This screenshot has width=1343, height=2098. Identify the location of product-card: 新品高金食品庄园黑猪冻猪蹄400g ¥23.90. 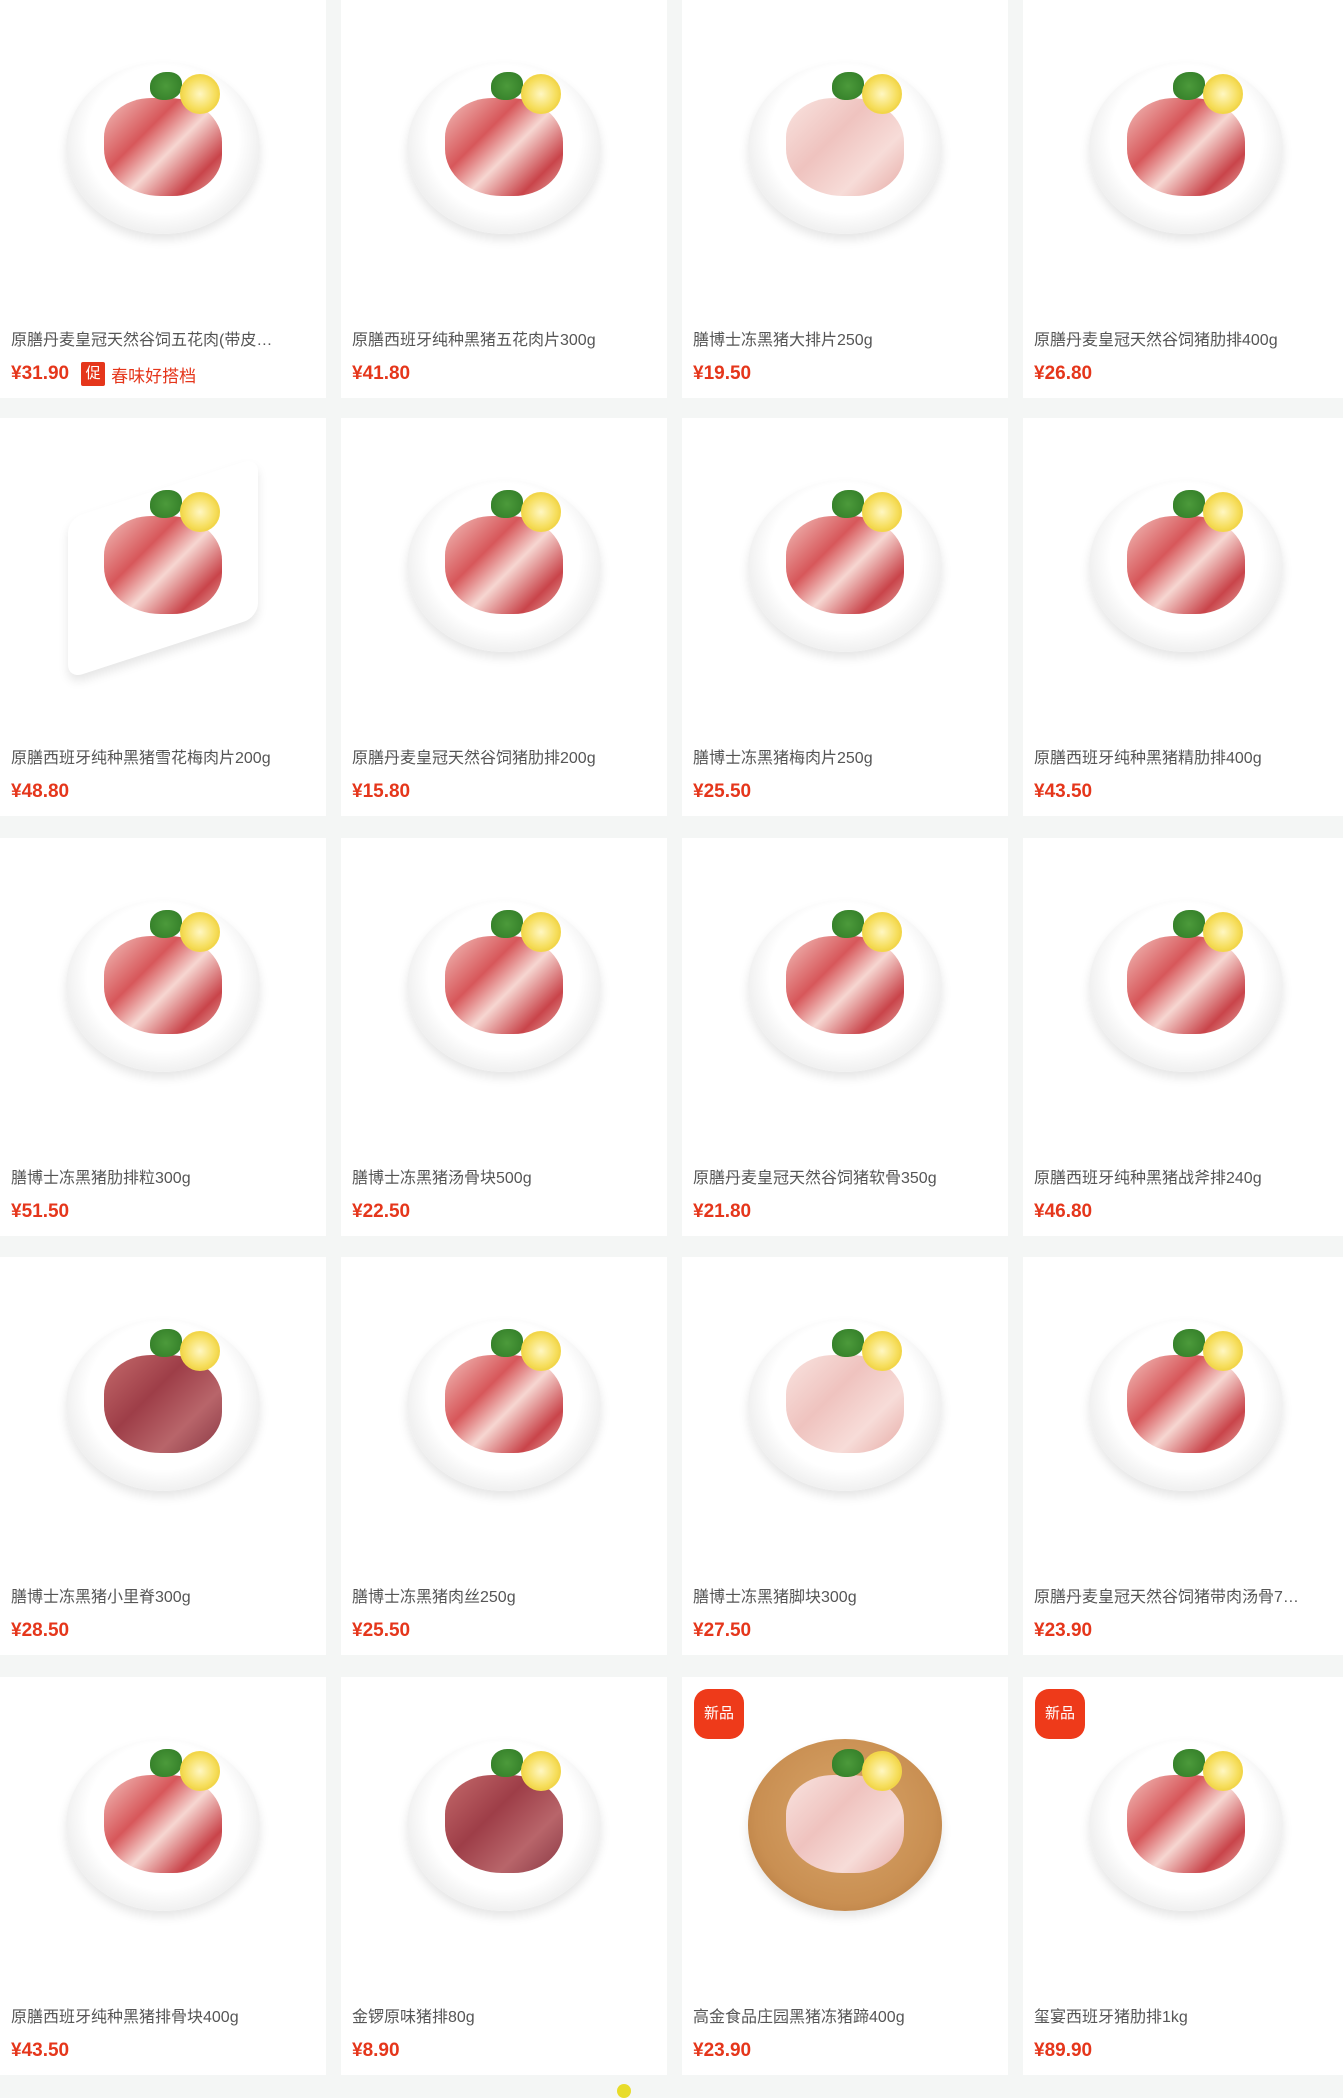
(845, 1876).